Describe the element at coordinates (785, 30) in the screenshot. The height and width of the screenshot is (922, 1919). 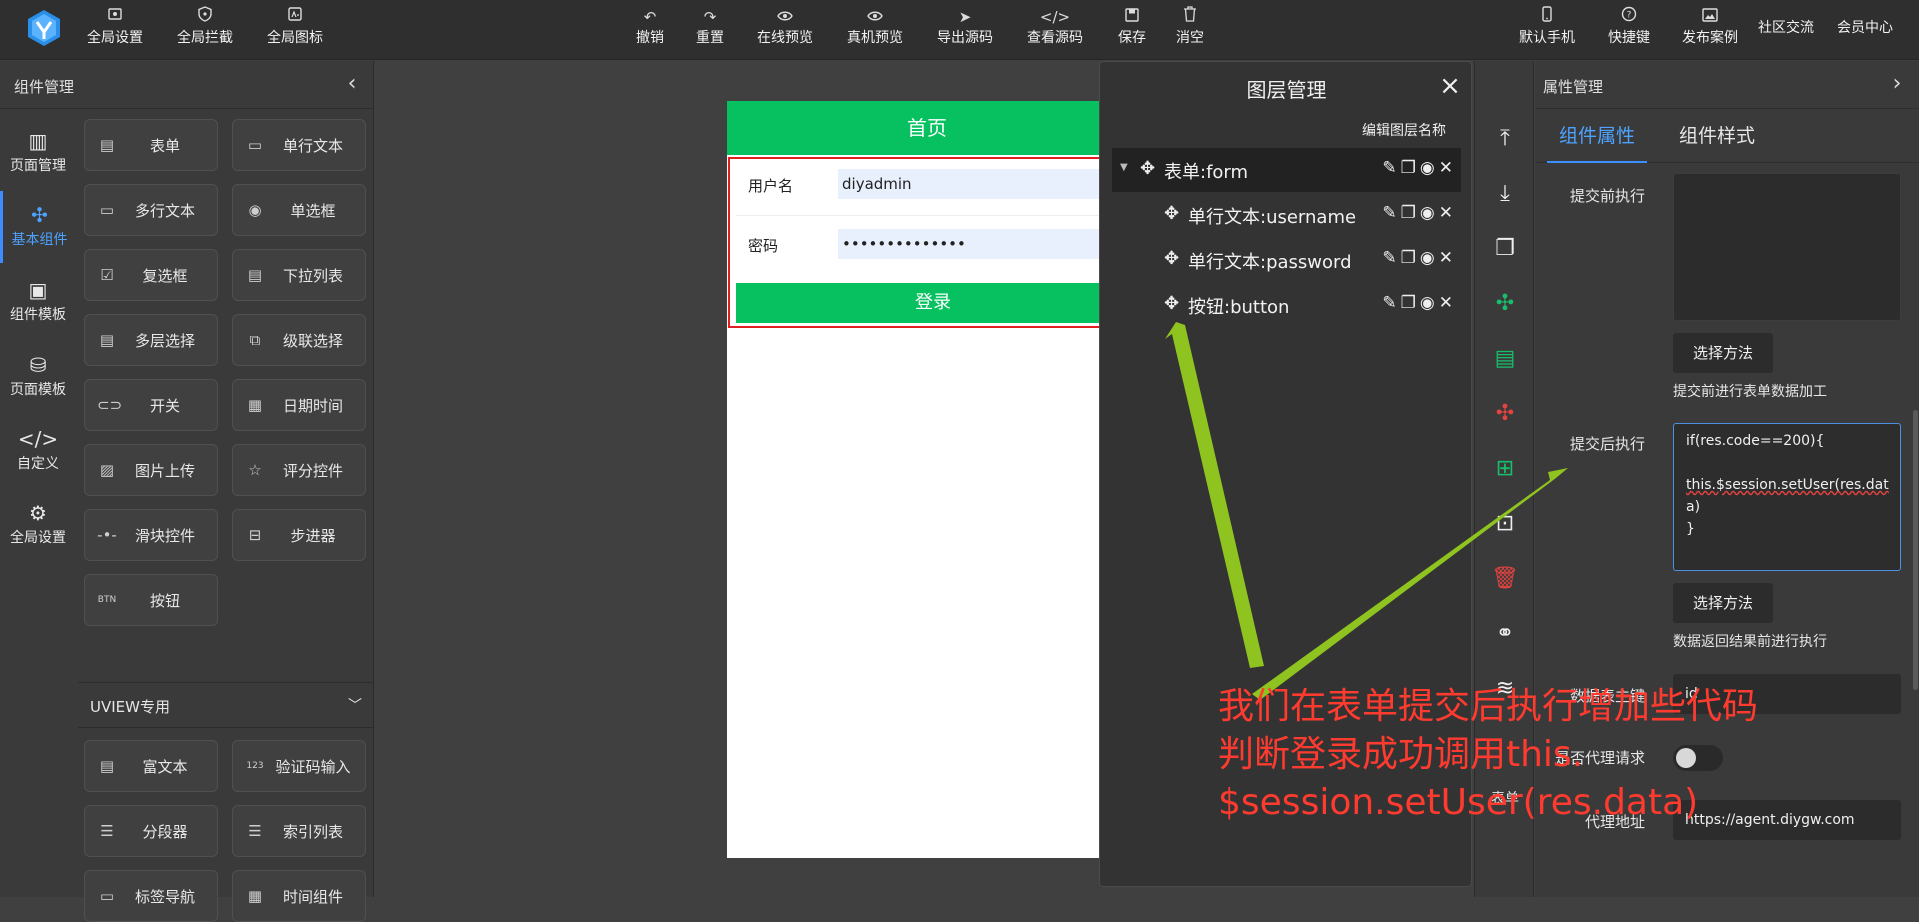
I see `online-preview-button: 在线预览` at that location.